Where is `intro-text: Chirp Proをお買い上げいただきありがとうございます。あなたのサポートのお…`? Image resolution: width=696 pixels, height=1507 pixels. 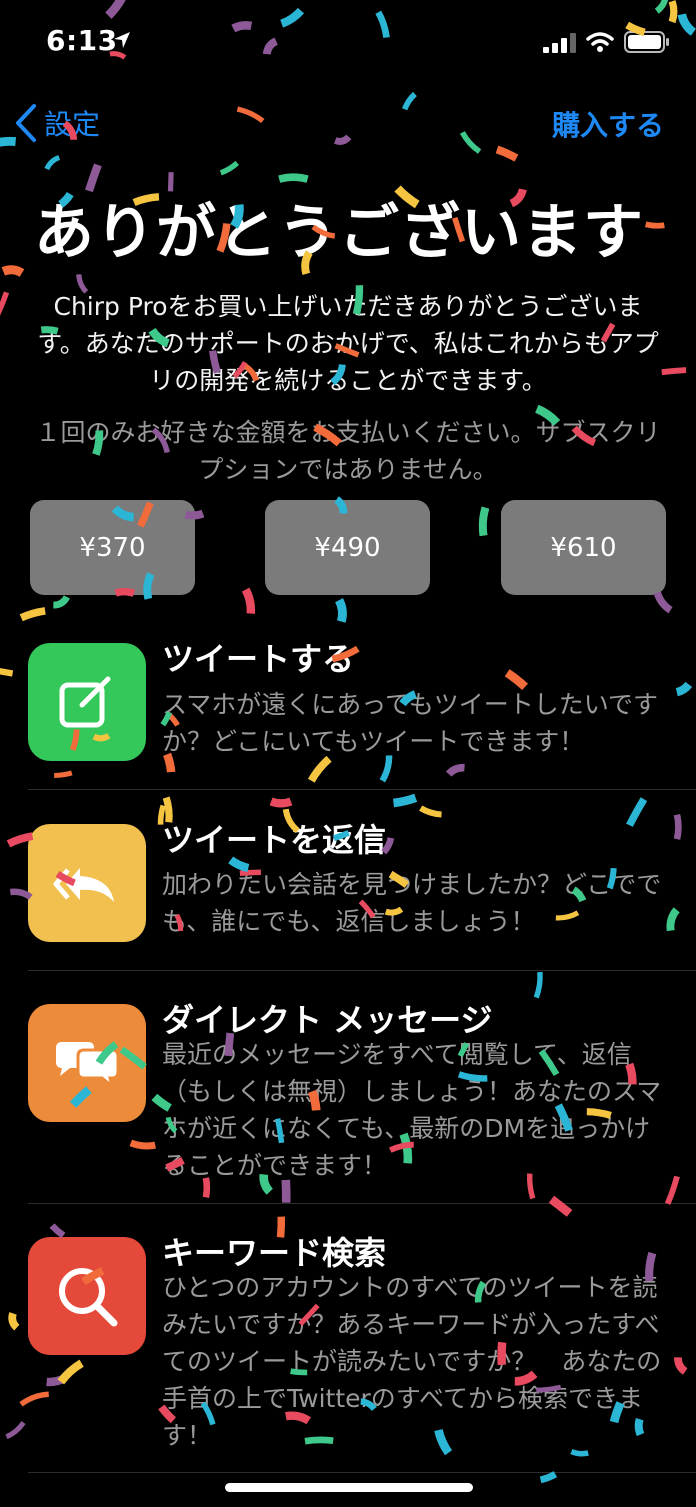
intro-text: Chirp Proをお買い上げいただきありがとうございます。あなたのサポートのお… is located at coordinates (348, 343).